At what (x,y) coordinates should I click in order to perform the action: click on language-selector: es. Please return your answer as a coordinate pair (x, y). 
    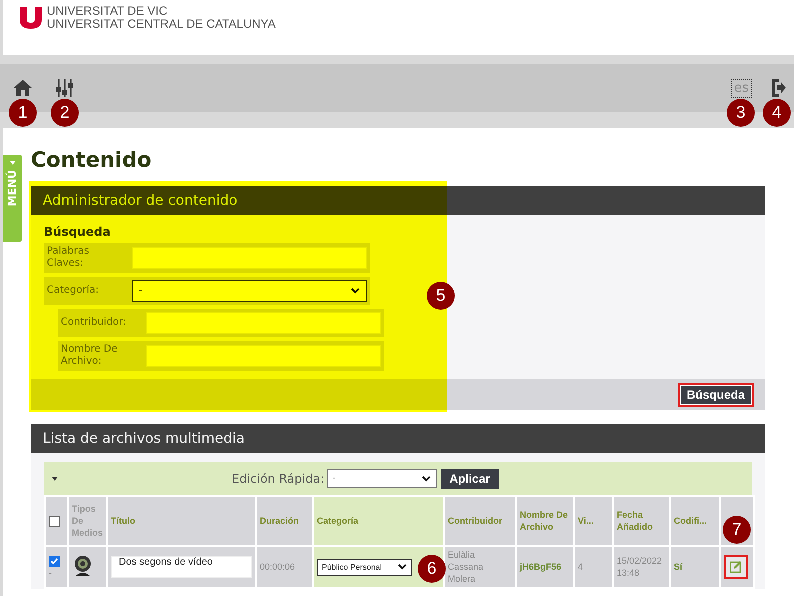
    Looking at the image, I should click on (741, 88).